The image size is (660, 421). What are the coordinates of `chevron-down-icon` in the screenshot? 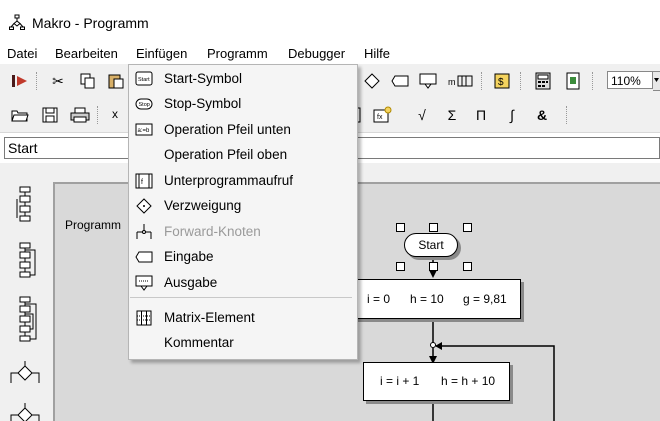 It's located at (656, 81).